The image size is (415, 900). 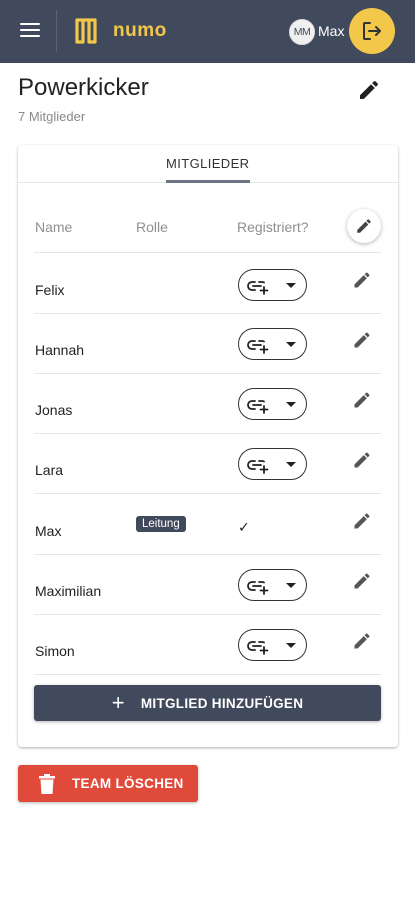 What do you see at coordinates (140, 30) in the screenshot?
I see `app-logo-text: numo` at bounding box center [140, 30].